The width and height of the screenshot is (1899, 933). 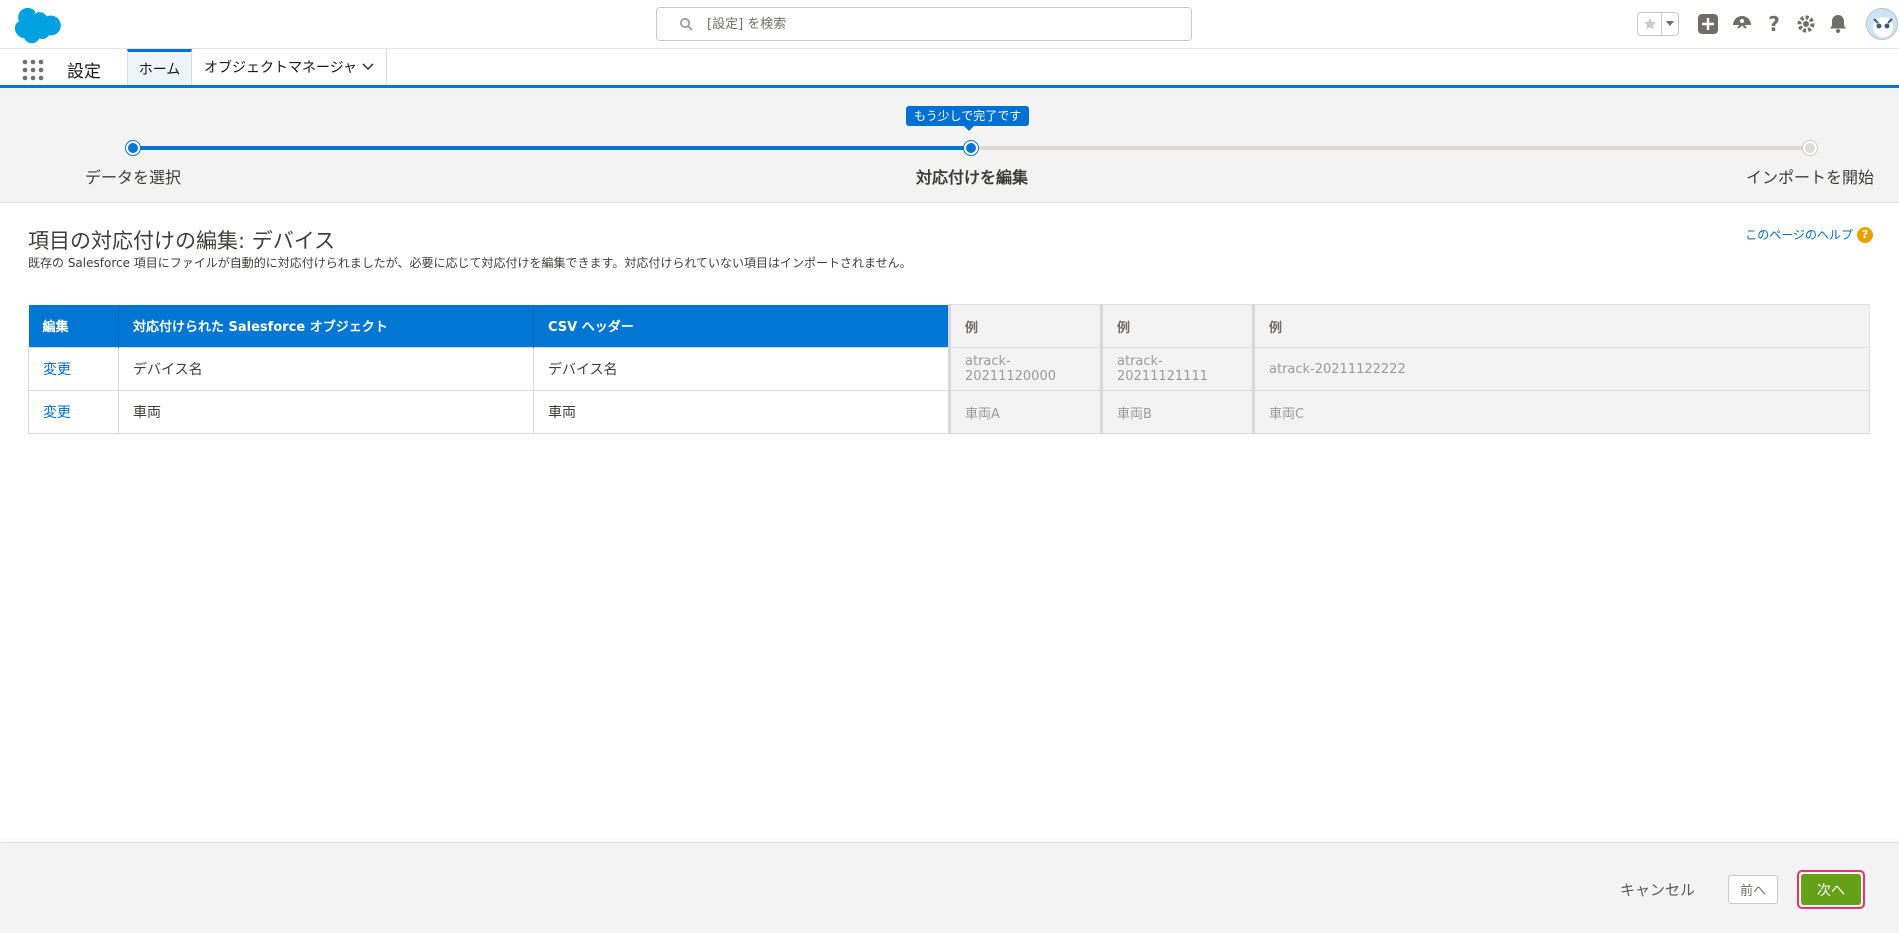 What do you see at coordinates (84, 72) in the screenshot?
I see `app-name: 設定` at bounding box center [84, 72].